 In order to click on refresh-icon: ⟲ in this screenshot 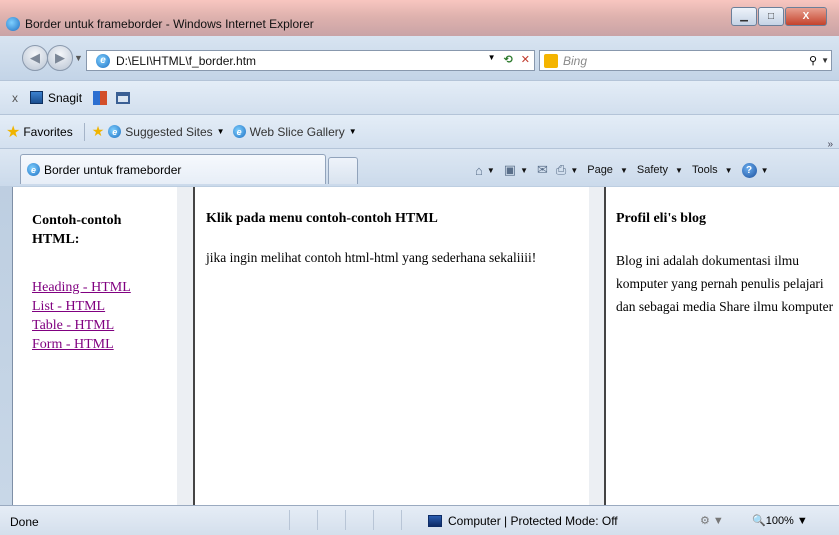, I will do `click(508, 59)`.